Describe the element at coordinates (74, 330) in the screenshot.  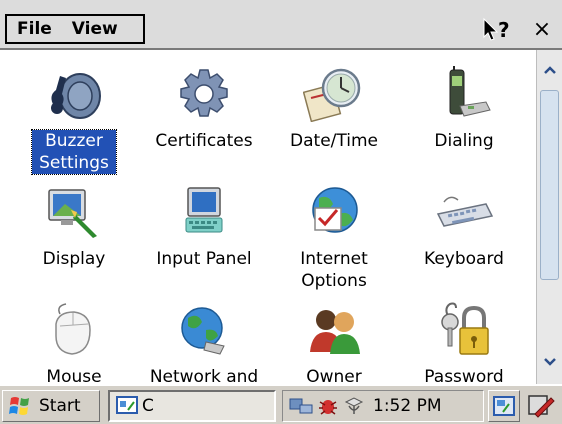
I see `mouse-icon` at that location.